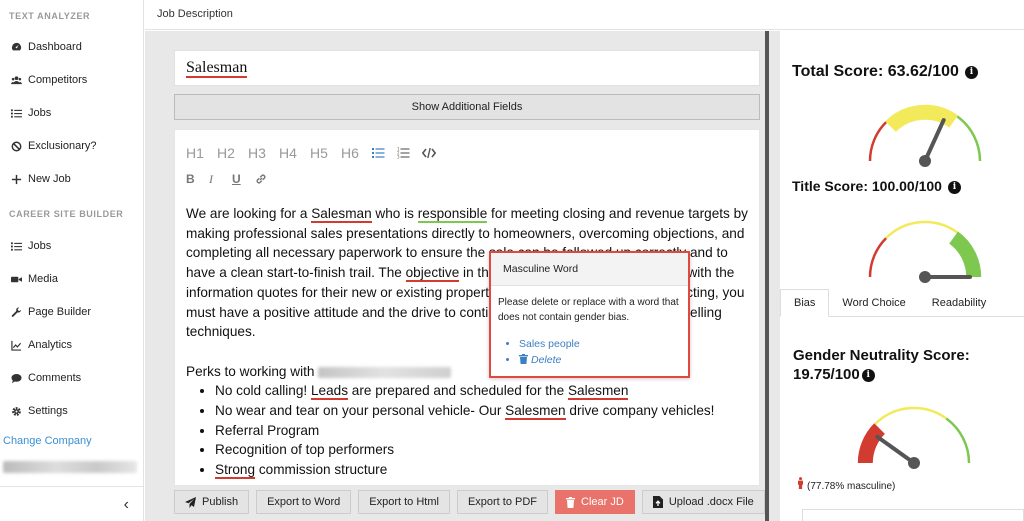 The height and width of the screenshot is (521, 1024). What do you see at coordinates (16, 47) in the screenshot?
I see `dashboard-icon` at bounding box center [16, 47].